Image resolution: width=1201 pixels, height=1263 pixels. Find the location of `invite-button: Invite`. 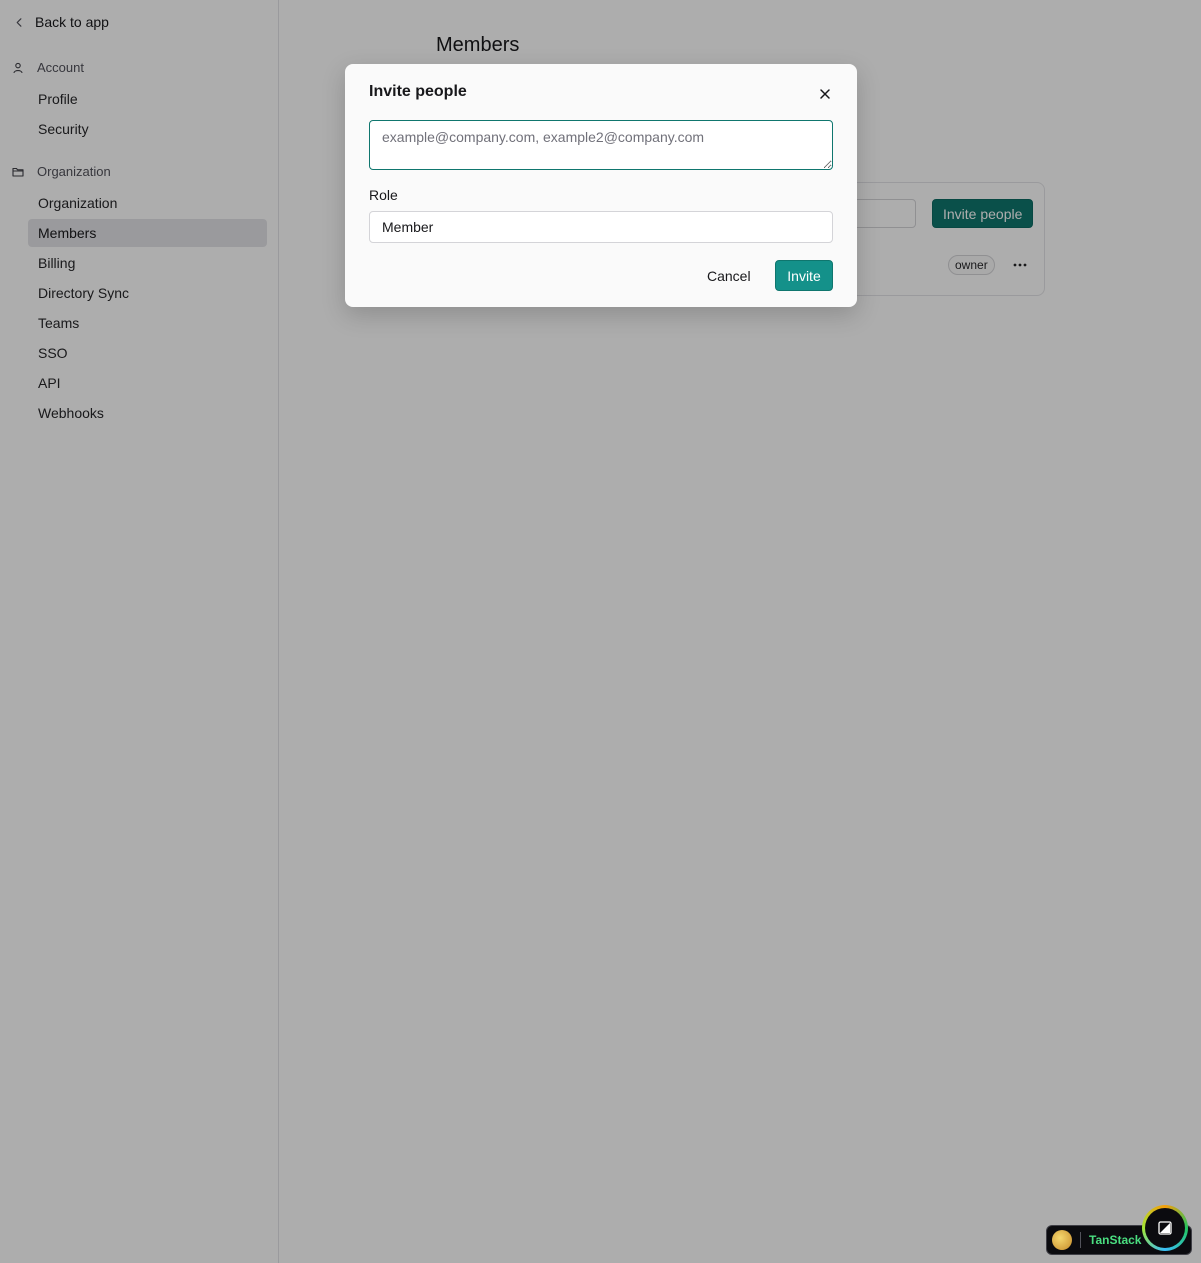

invite-button: Invite is located at coordinates (804, 275).